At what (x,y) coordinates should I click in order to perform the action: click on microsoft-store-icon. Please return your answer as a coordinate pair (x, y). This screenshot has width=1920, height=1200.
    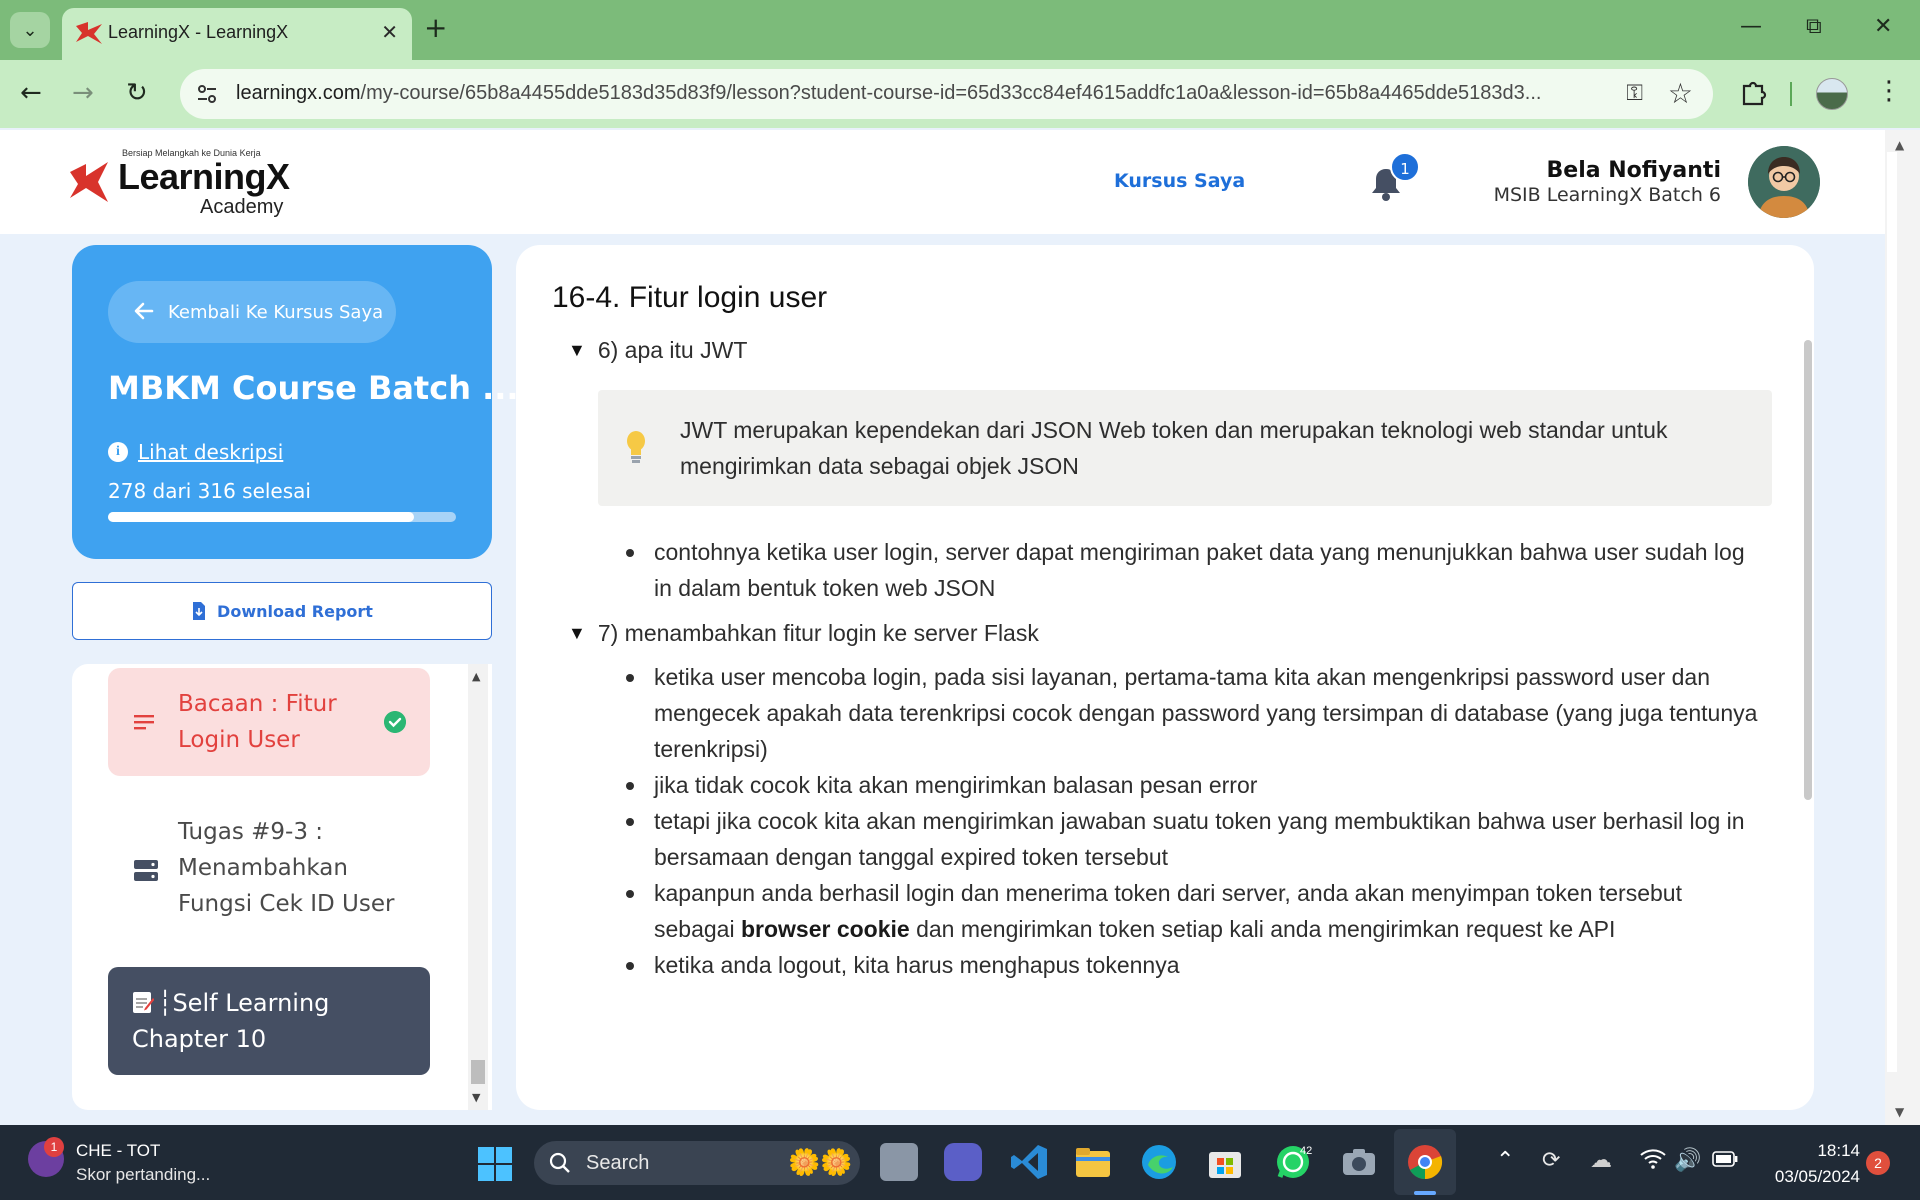
    Looking at the image, I should click on (1225, 1162).